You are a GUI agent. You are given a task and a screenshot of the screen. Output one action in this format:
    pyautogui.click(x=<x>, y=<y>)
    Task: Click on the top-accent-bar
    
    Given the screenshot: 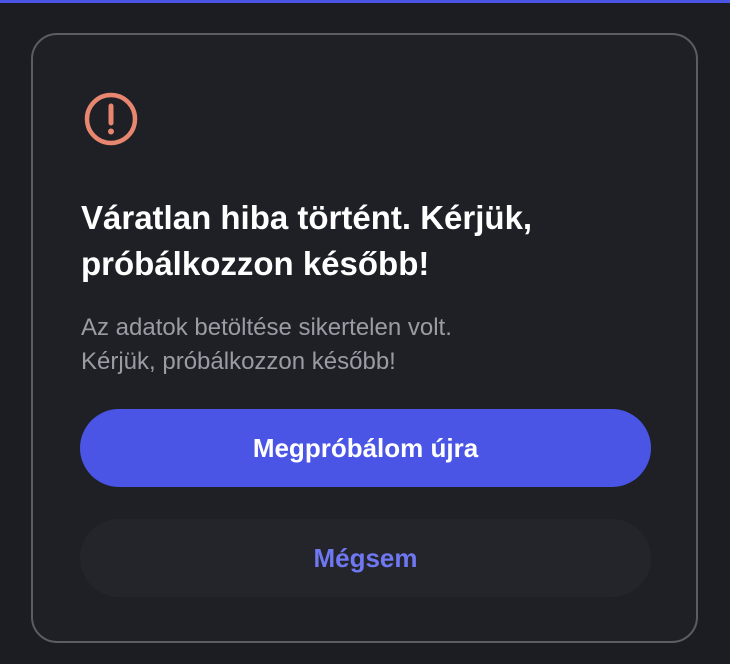 What is the action you would take?
    pyautogui.click(x=365, y=1)
    